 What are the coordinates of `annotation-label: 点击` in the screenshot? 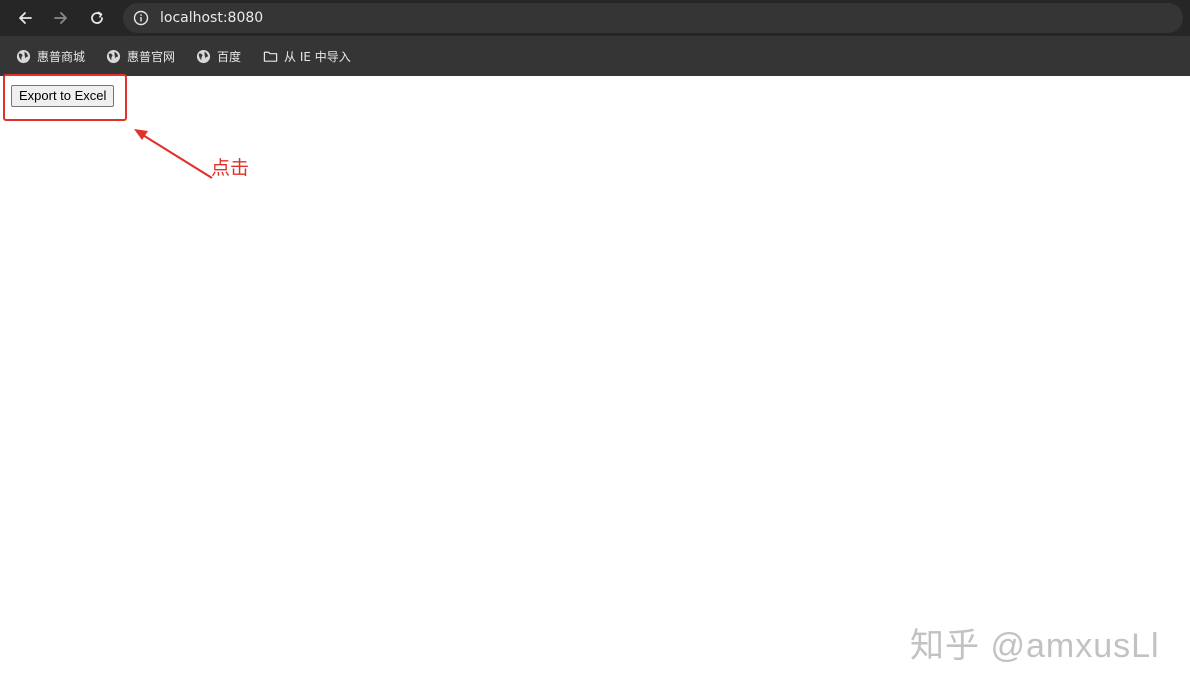 It's located at (230, 168).